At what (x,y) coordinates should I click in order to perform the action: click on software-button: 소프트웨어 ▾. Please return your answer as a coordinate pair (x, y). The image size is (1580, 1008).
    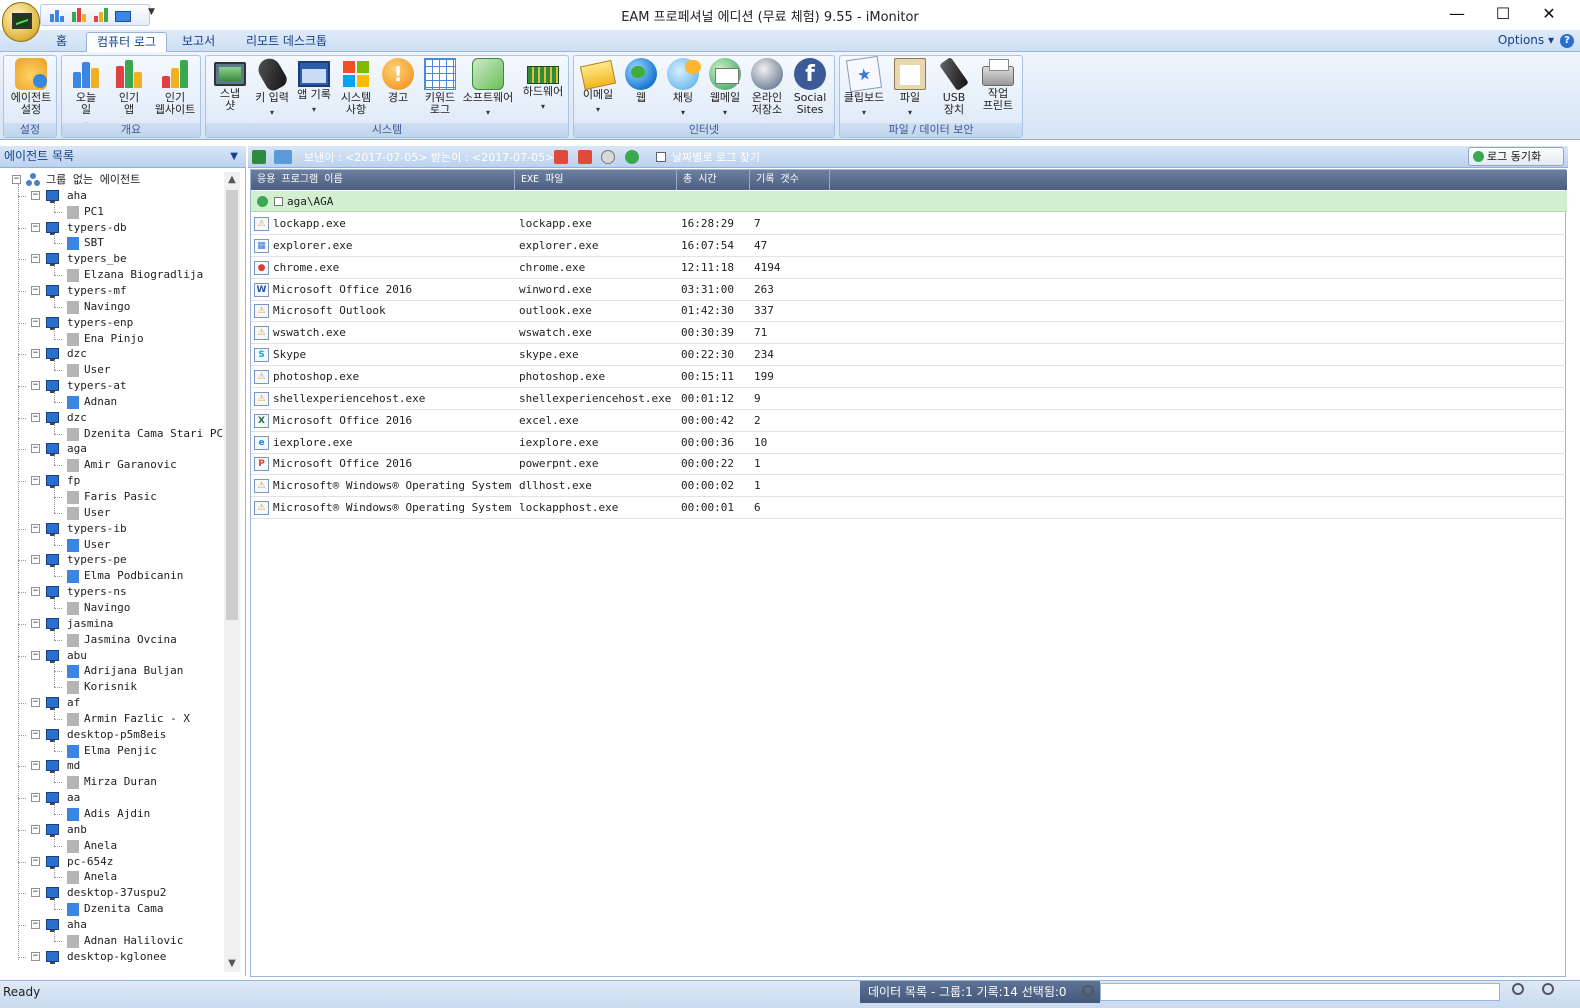
    Looking at the image, I should click on (488, 91).